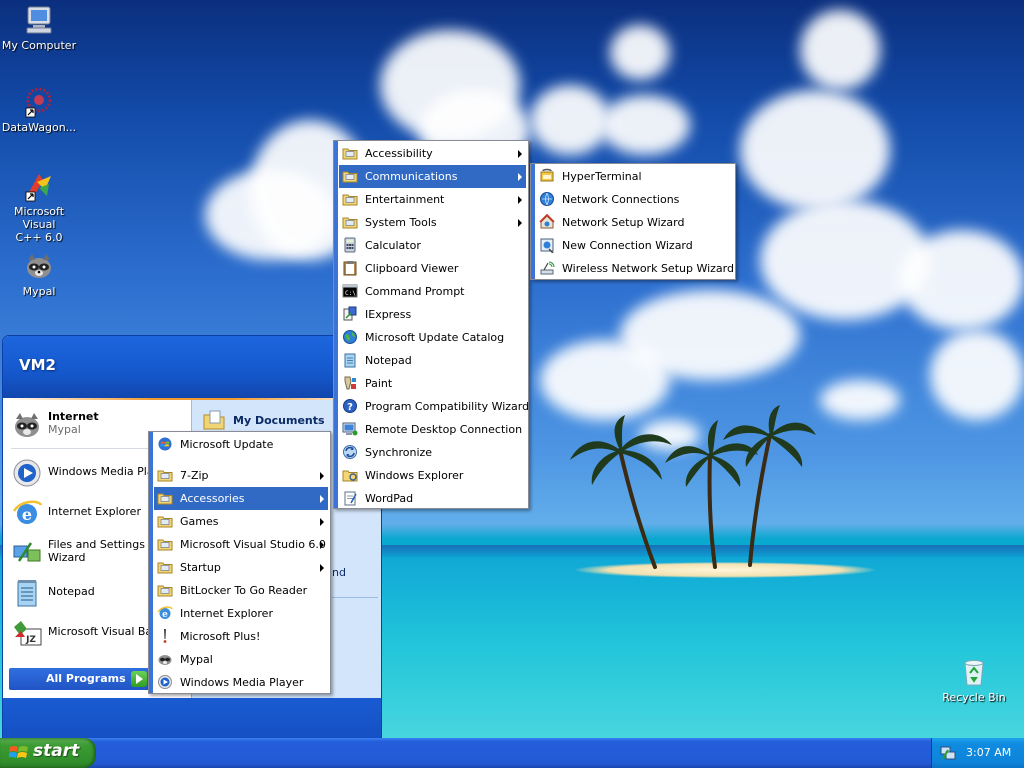  What do you see at coordinates (512, 753) in the screenshot?
I see `taskbar: start 3:07 AM` at bounding box center [512, 753].